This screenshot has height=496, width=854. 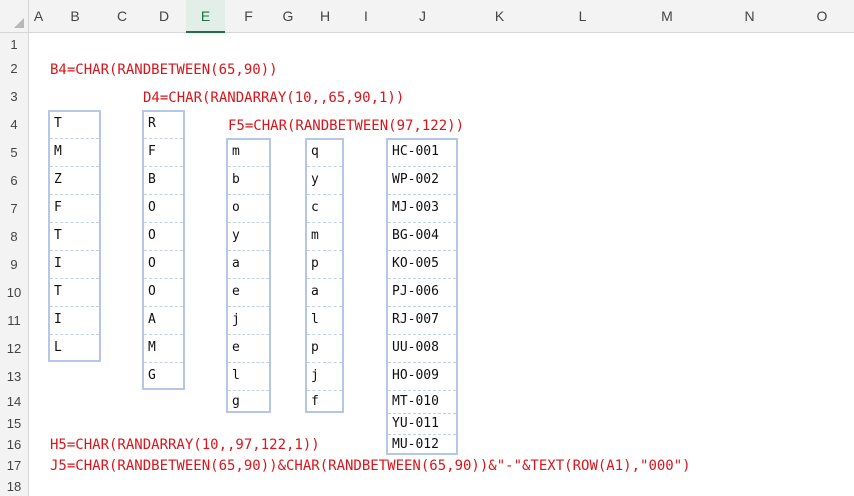 I want to click on cell-b11: I, so click(x=74, y=320).